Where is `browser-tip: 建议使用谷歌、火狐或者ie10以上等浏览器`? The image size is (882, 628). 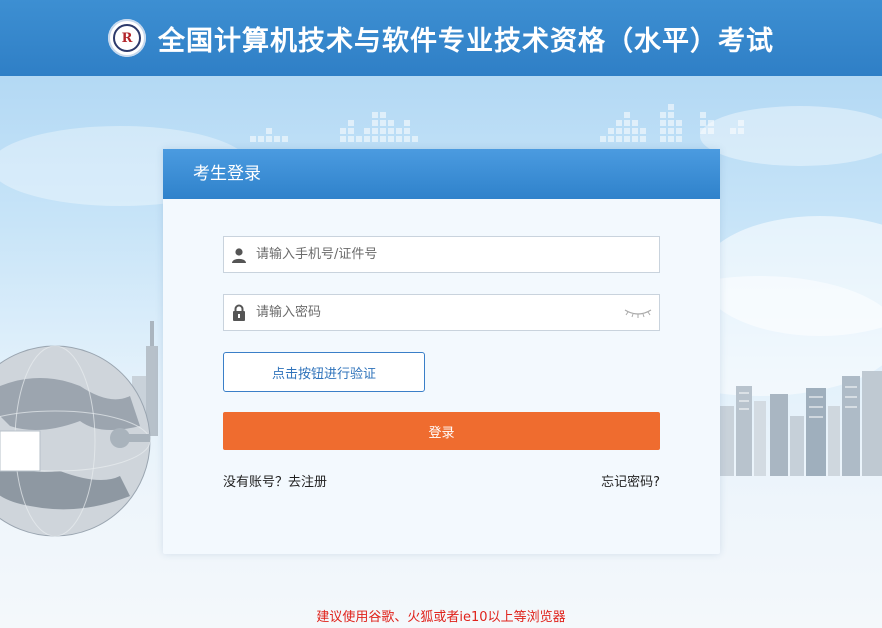 browser-tip: 建议使用谷歌、火狐或者ie10以上等浏览器 is located at coordinates (441, 617).